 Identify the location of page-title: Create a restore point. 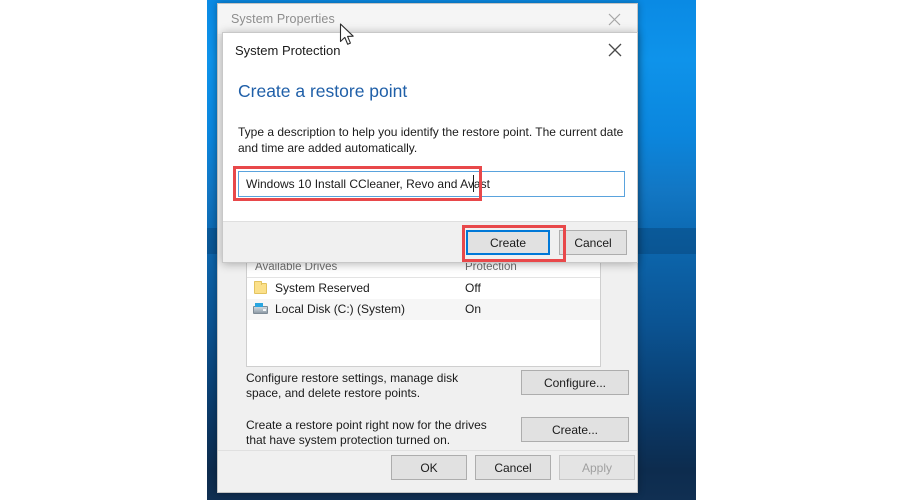
(323, 91).